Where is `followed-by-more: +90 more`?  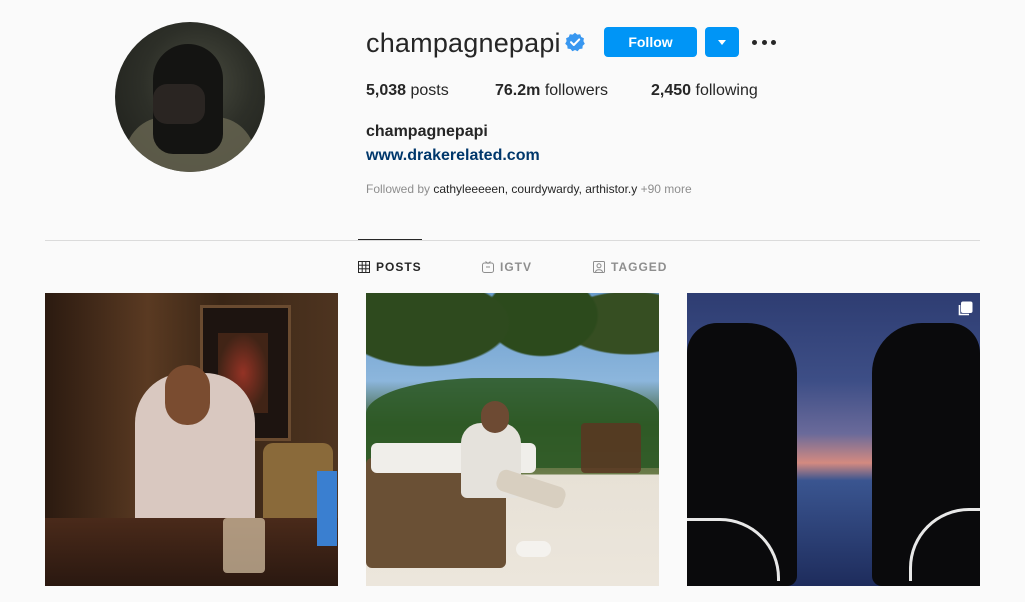
followed-by-more: +90 more is located at coordinates (666, 189).